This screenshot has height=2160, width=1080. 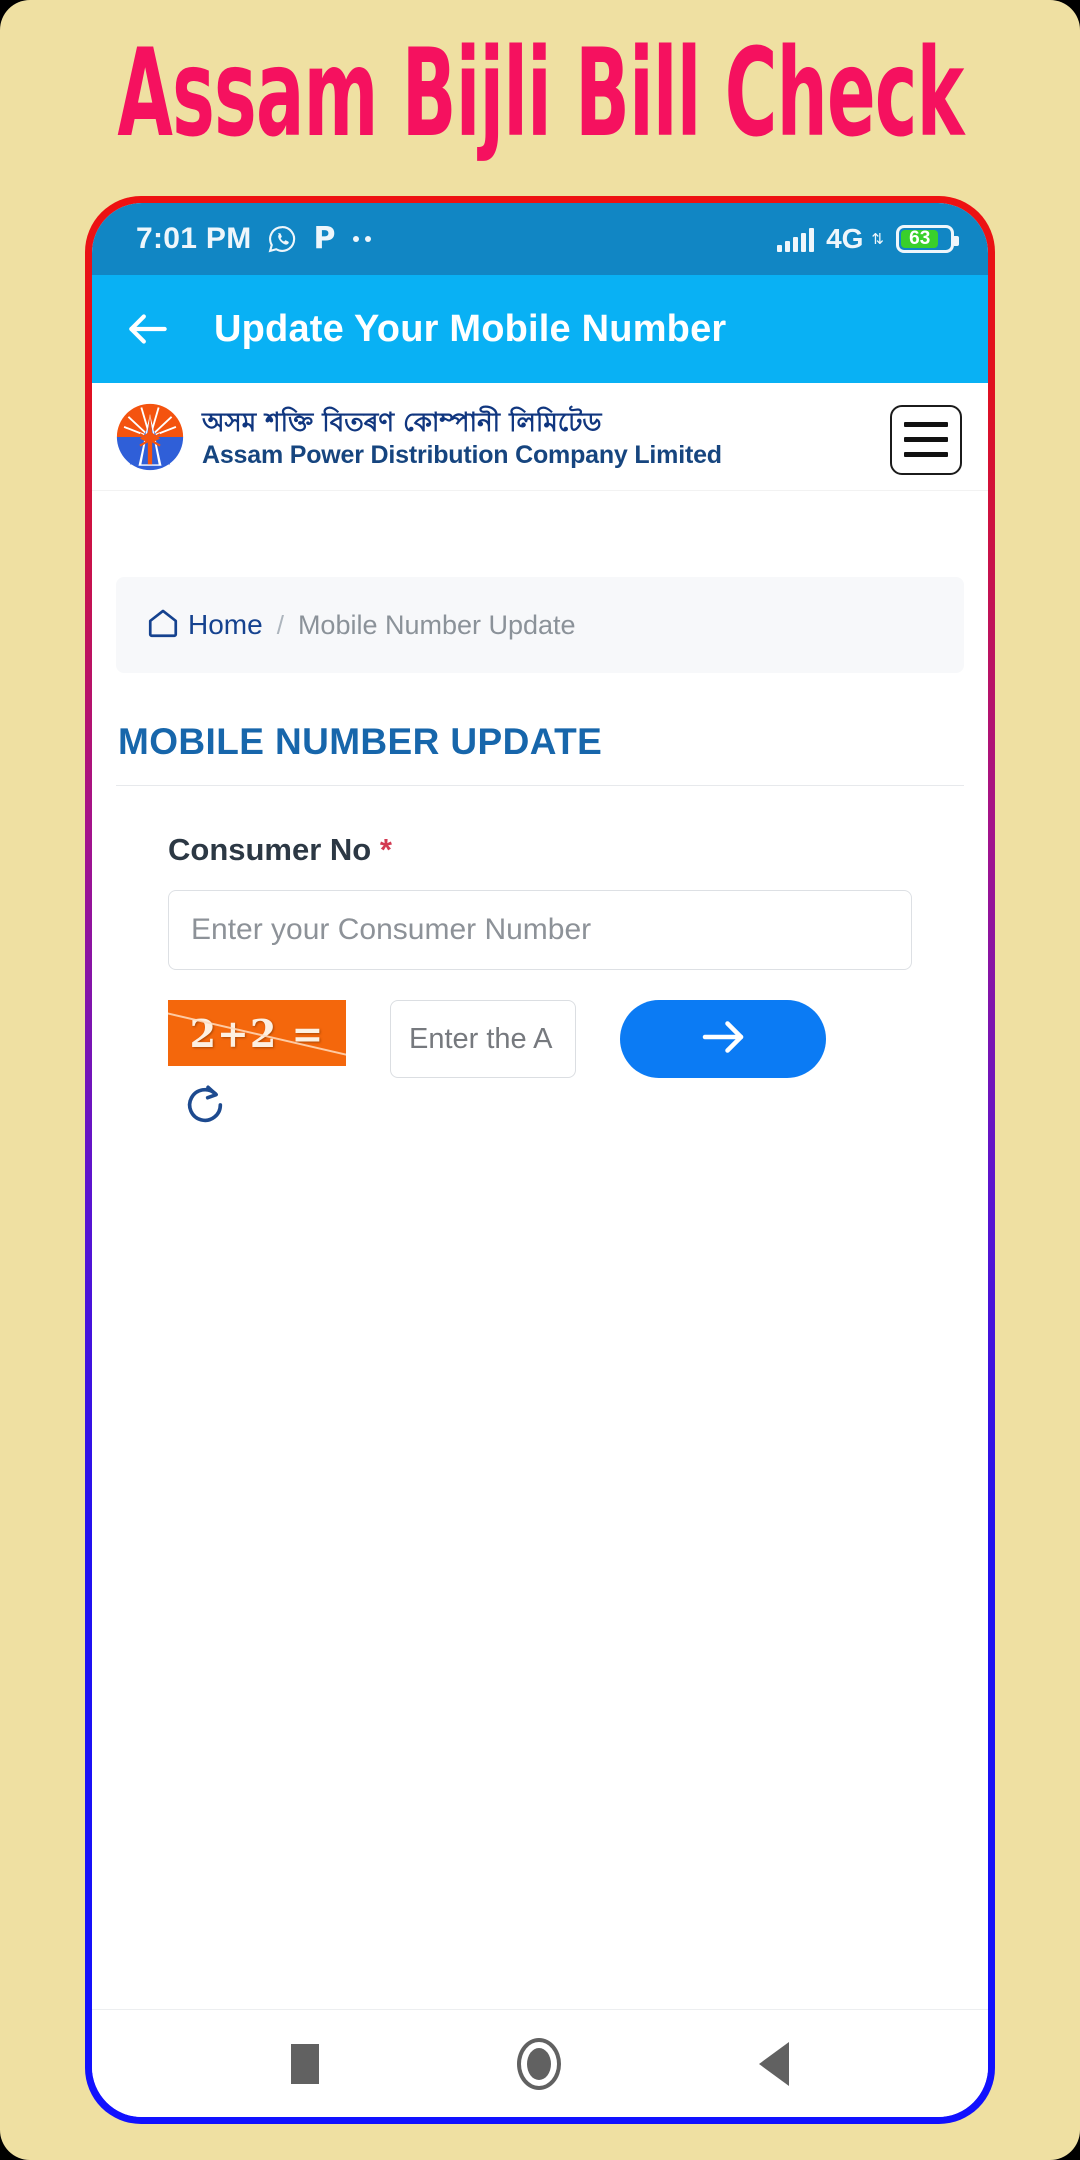 What do you see at coordinates (305, 2063) in the screenshot?
I see `square-recents-icon` at bounding box center [305, 2063].